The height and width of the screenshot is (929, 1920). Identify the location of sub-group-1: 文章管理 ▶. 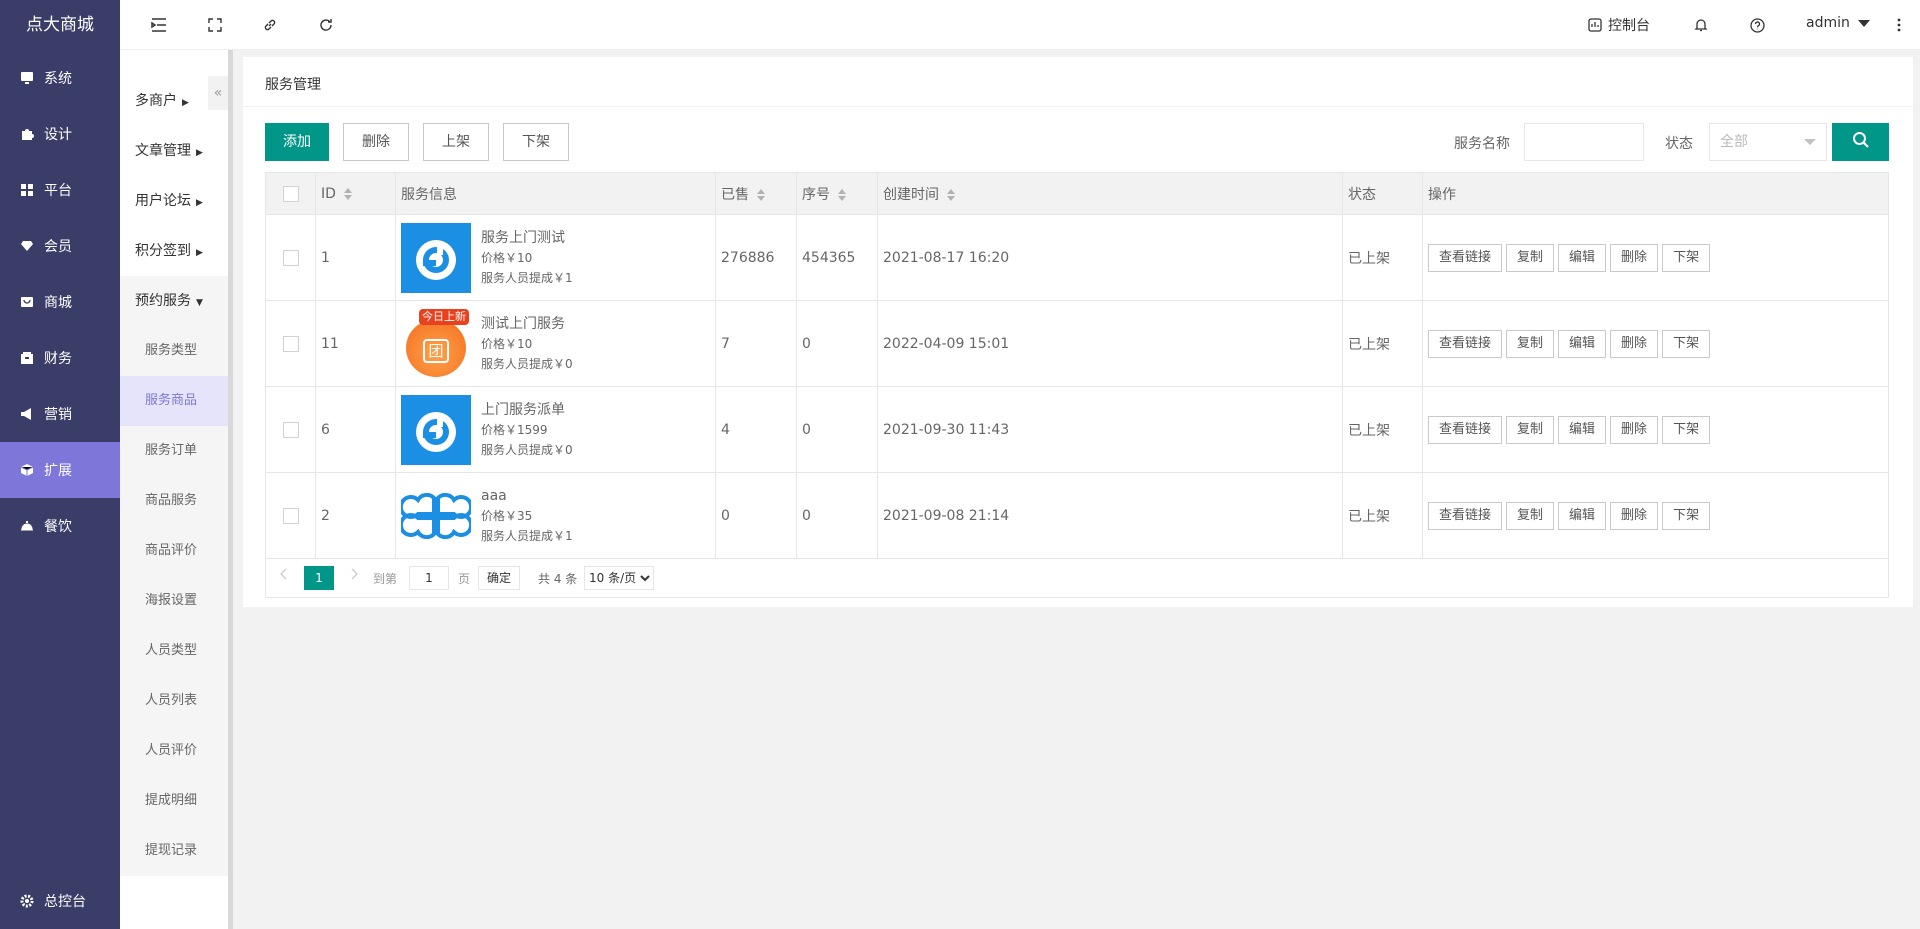
(174, 151).